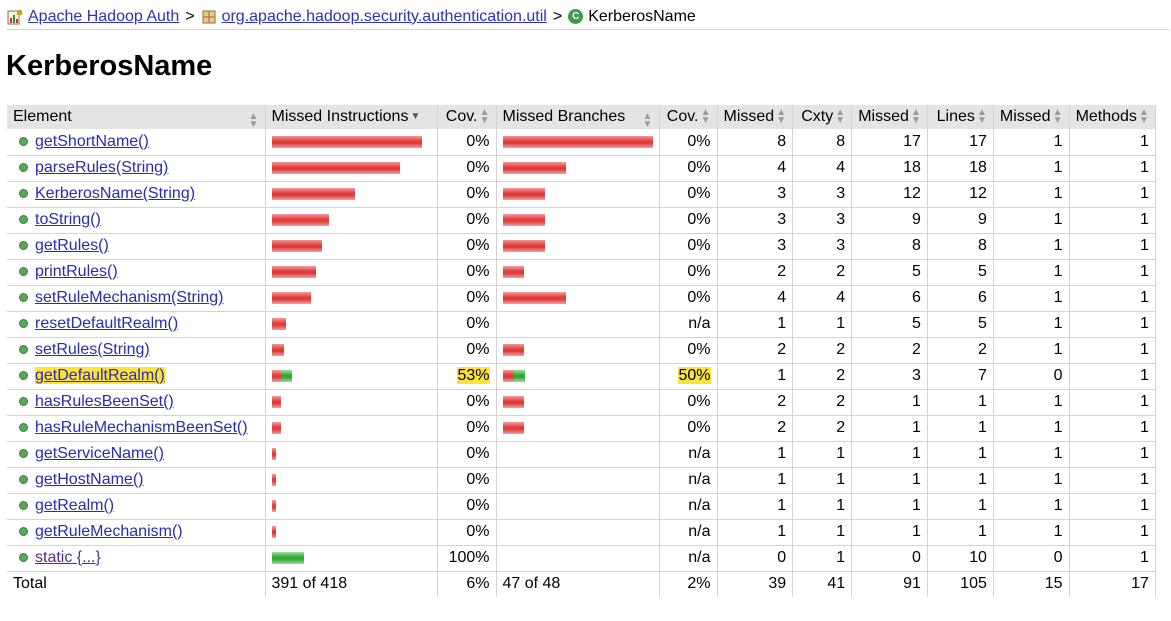 The width and height of the screenshot is (1171, 621). What do you see at coordinates (209, 17) in the screenshot?
I see `package-icon` at bounding box center [209, 17].